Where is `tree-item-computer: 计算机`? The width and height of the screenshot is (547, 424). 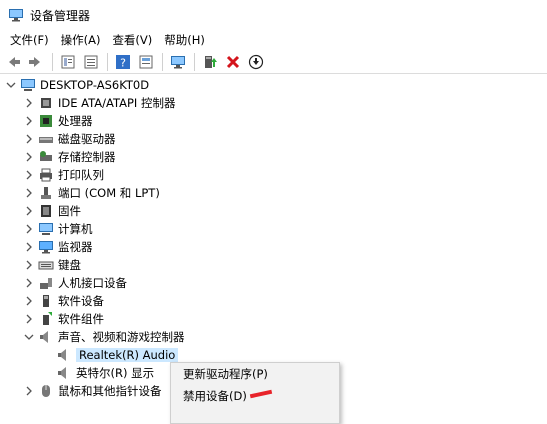
tree-item-computer: 计算机 is located at coordinates (58, 229).